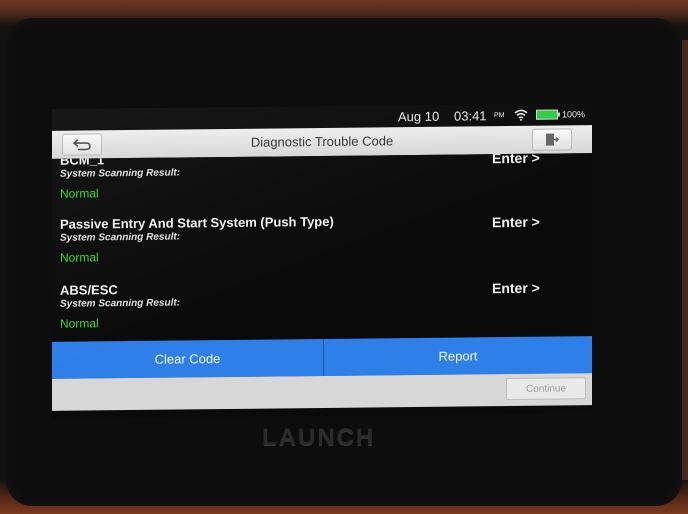 Image resolution: width=688 pixels, height=514 pixels. Describe the element at coordinates (319, 437) in the screenshot. I see `brand-logo: LAUNCH` at that location.